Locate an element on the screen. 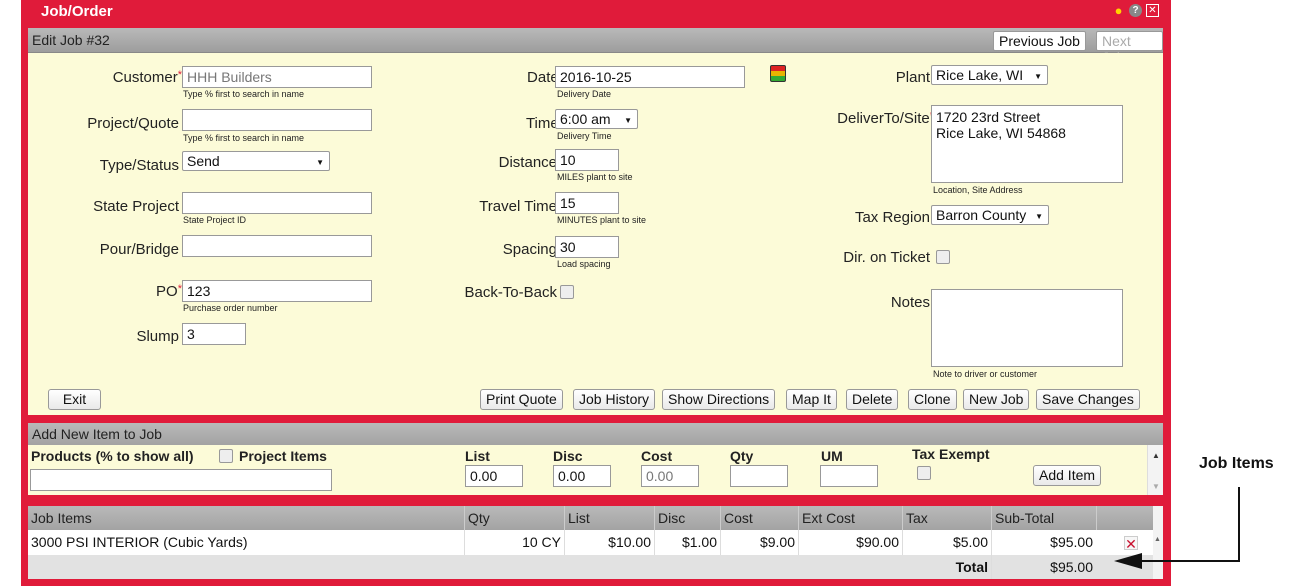 This screenshot has width=1299, height=586. type-status-label: Type/Status is located at coordinates (139, 165).